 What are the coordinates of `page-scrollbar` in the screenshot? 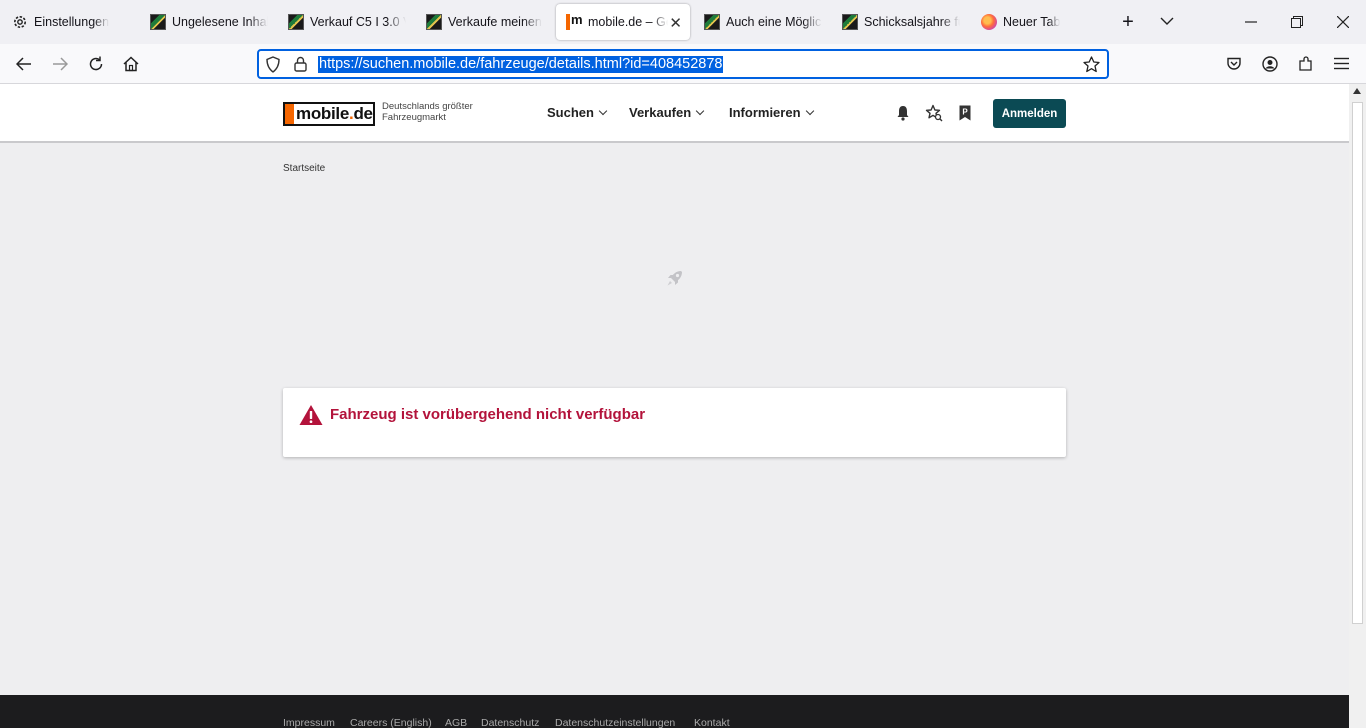 It's located at (1357, 406).